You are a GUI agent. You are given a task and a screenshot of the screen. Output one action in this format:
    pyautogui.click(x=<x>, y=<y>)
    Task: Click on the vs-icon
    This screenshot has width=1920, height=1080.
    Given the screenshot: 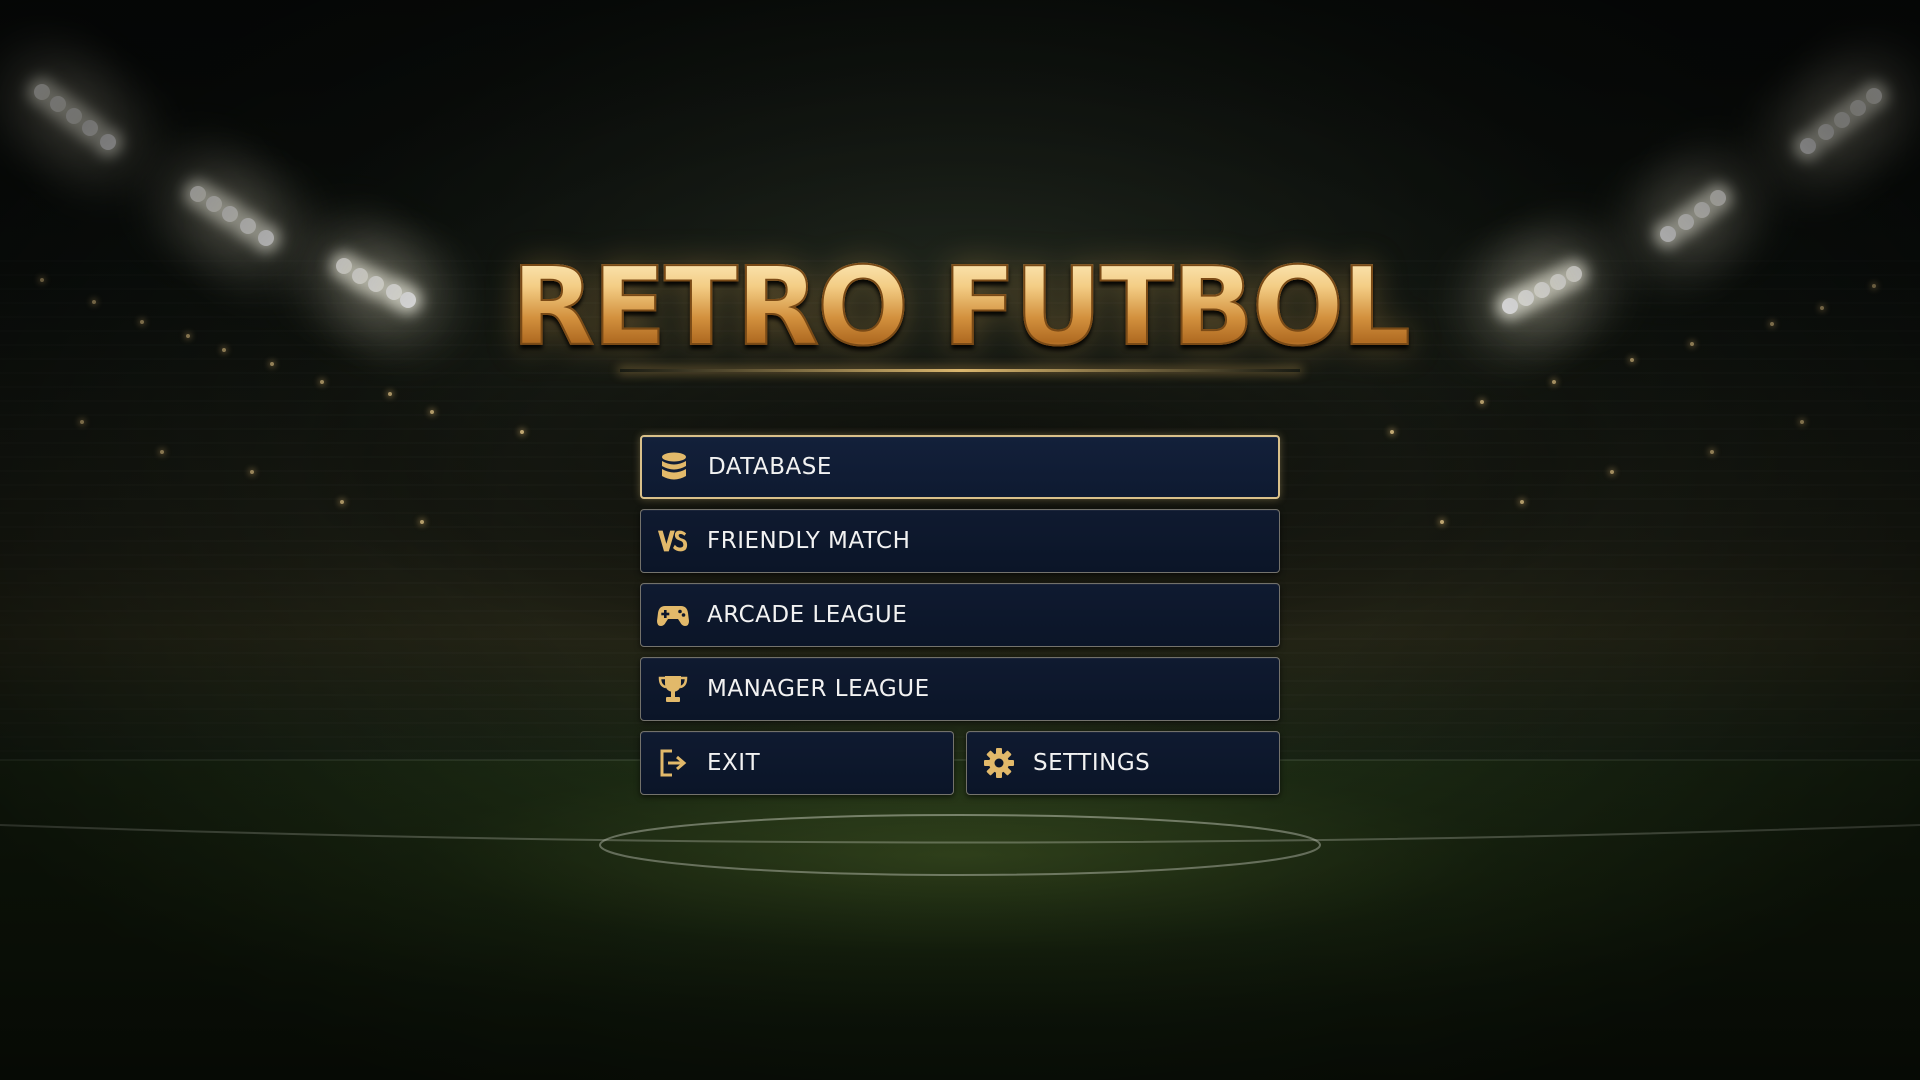 What is the action you would take?
    pyautogui.click(x=673, y=541)
    